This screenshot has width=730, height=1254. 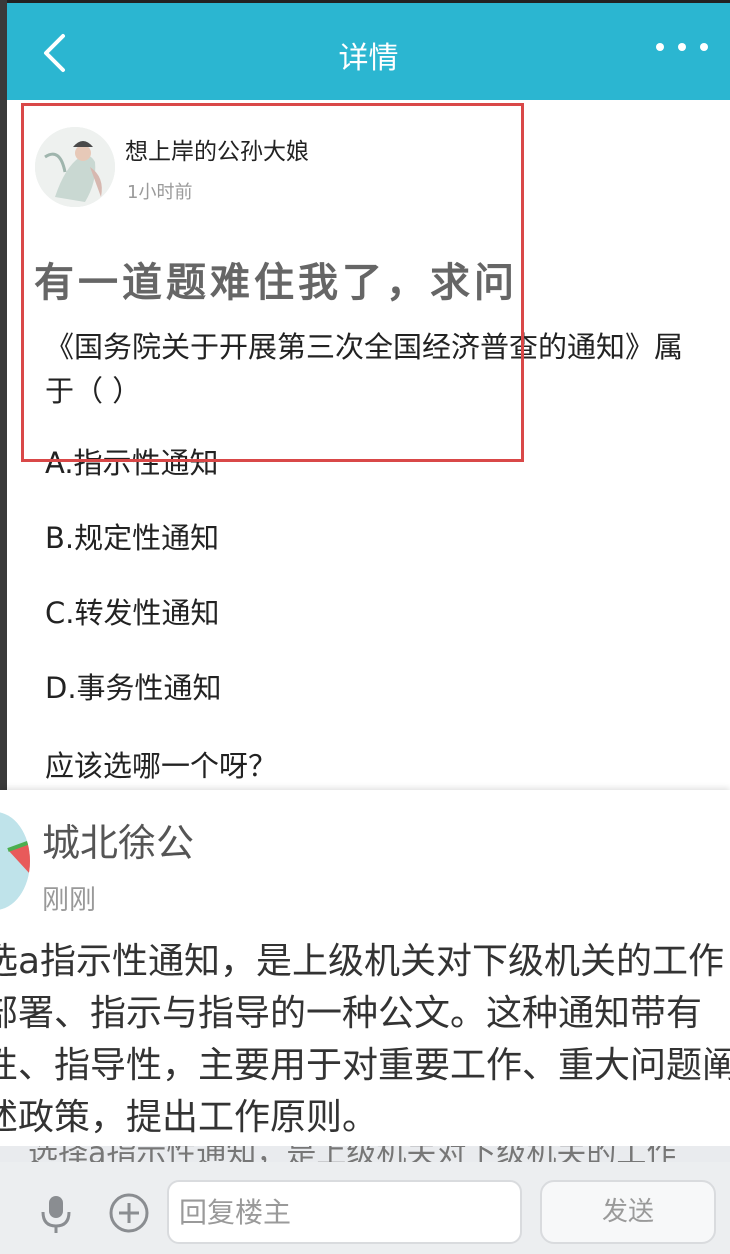 I want to click on voice-button, so click(x=56, y=1214).